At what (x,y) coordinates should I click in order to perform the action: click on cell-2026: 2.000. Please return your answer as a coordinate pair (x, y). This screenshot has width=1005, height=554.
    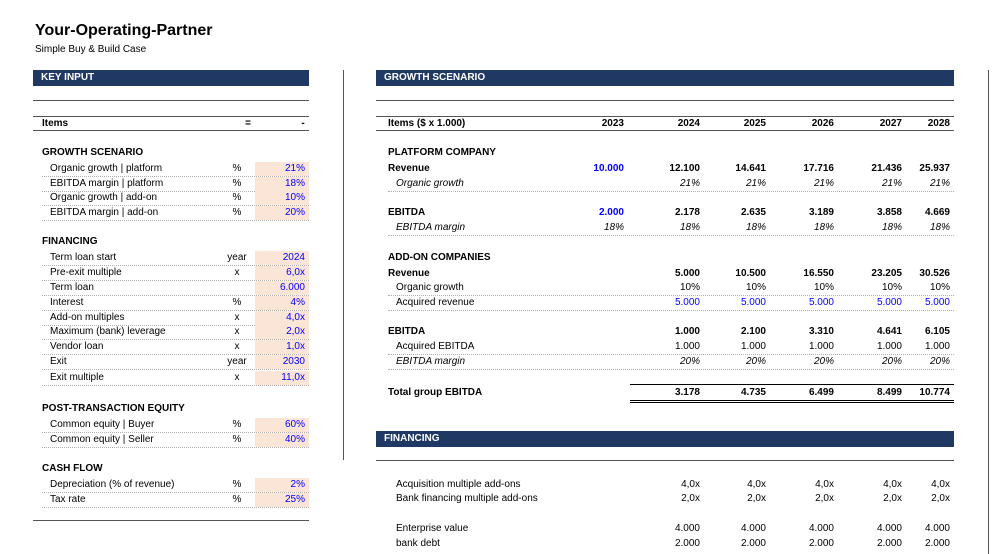
    Looking at the image, I should click on (821, 543).